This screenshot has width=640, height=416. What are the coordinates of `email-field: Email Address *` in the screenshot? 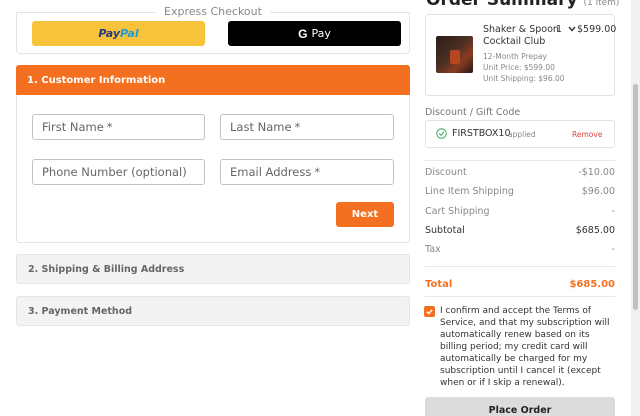 It's located at (307, 172).